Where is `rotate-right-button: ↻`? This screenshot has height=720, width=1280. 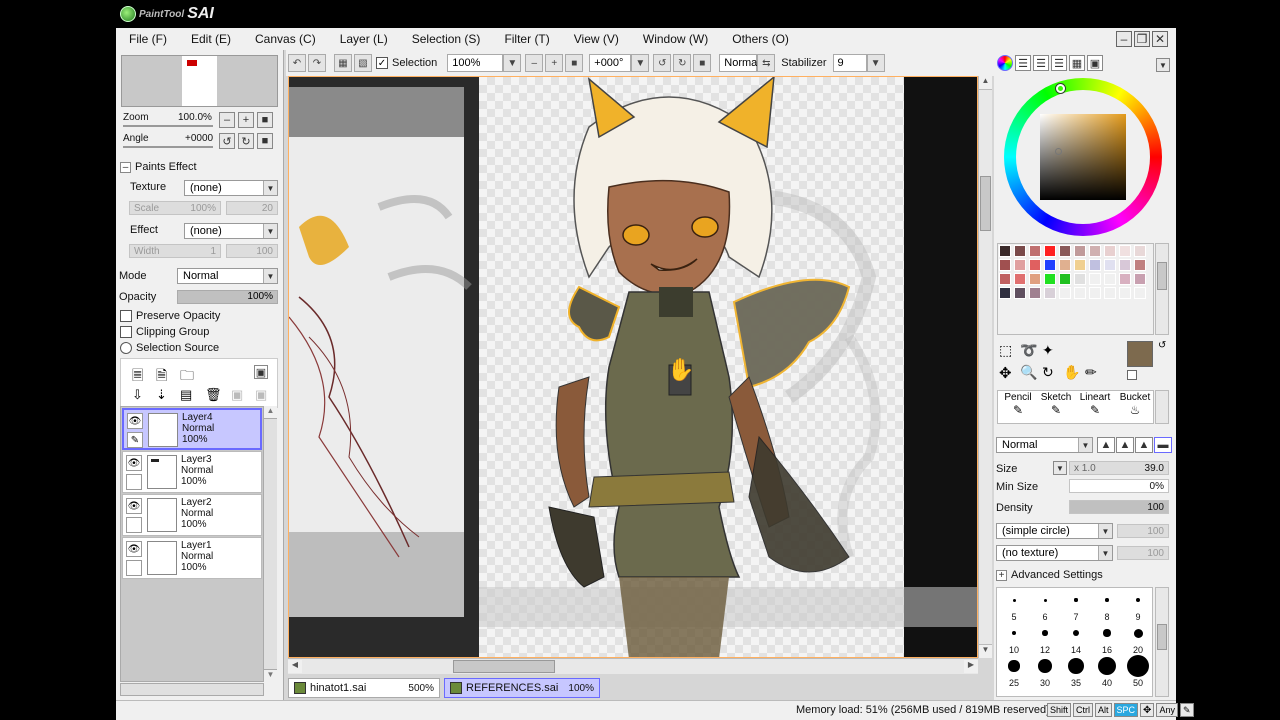
rotate-right-button: ↻ is located at coordinates (246, 141).